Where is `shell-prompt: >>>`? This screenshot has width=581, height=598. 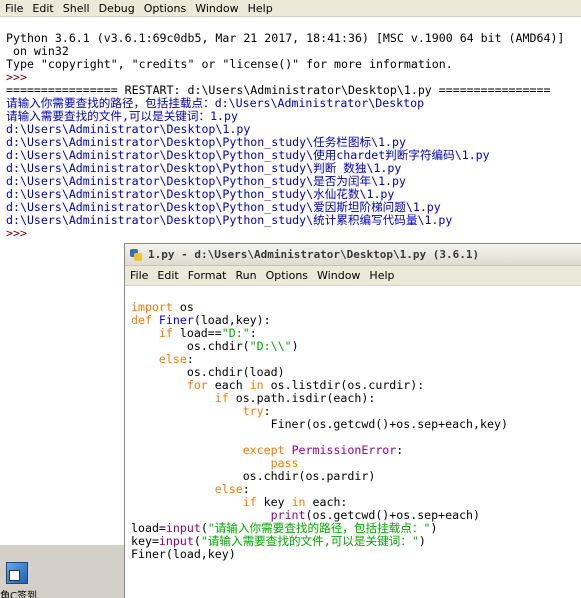 shell-prompt: >>> is located at coordinates (16, 233).